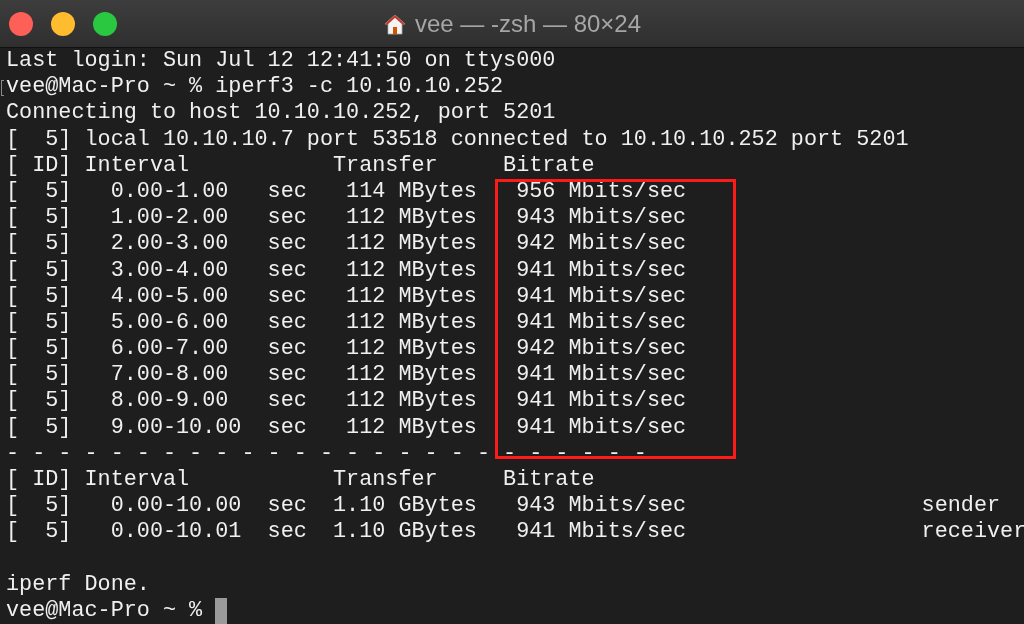 The image size is (1024, 624). What do you see at coordinates (78, 584) in the screenshot?
I see `terminal-line: iperf Done.` at bounding box center [78, 584].